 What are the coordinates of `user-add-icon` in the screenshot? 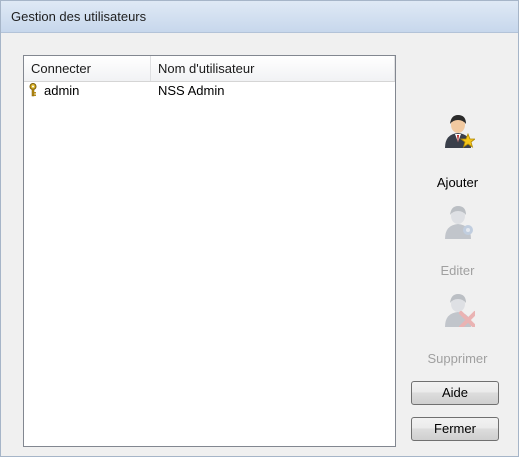 It's located at (460, 131).